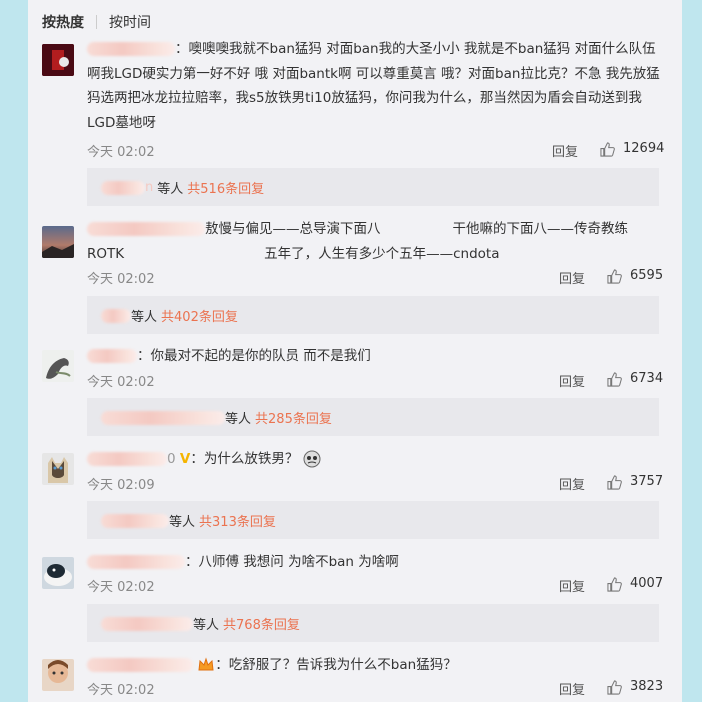  What do you see at coordinates (375, 381) in the screenshot?
I see `comment-meta: 今天 02:02 回复 6734` at bounding box center [375, 381].